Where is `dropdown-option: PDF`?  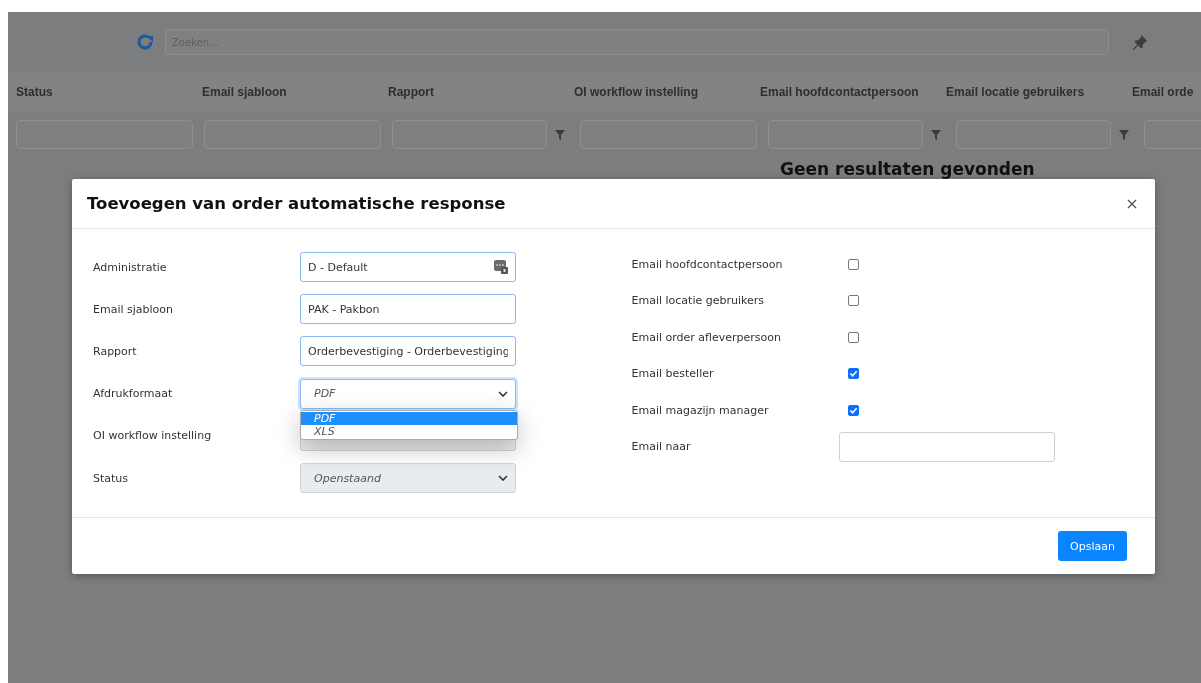 dropdown-option: PDF is located at coordinates (409, 418).